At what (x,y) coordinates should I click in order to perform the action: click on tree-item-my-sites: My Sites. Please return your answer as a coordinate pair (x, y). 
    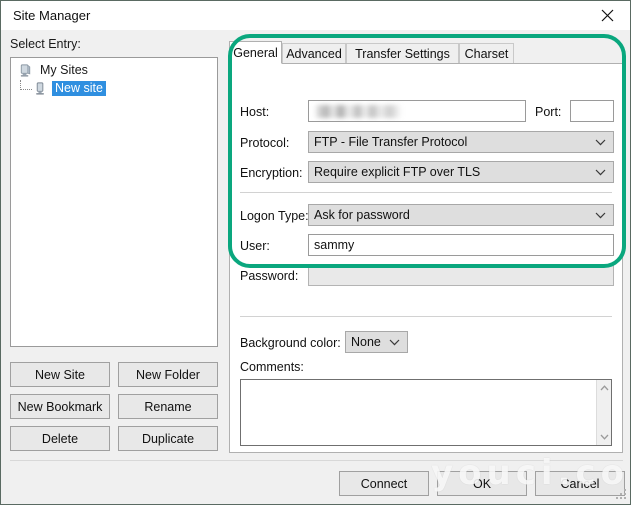
    Looking at the image, I should click on (114, 70).